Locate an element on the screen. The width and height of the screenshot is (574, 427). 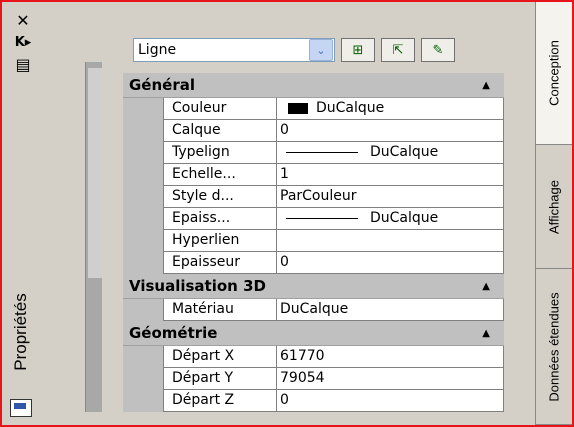
property-row: Epaisseur 0 is located at coordinates (313, 263).